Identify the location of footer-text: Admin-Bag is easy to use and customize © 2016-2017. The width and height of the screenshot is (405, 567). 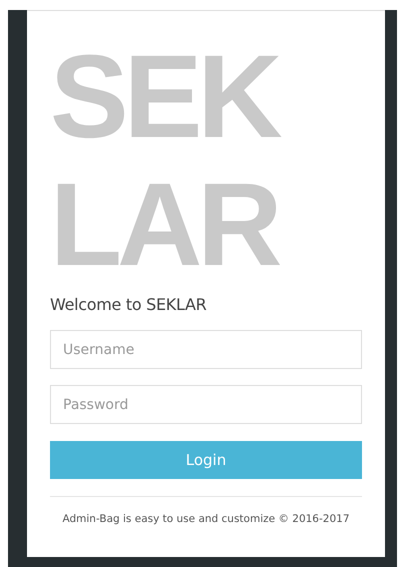
(206, 519).